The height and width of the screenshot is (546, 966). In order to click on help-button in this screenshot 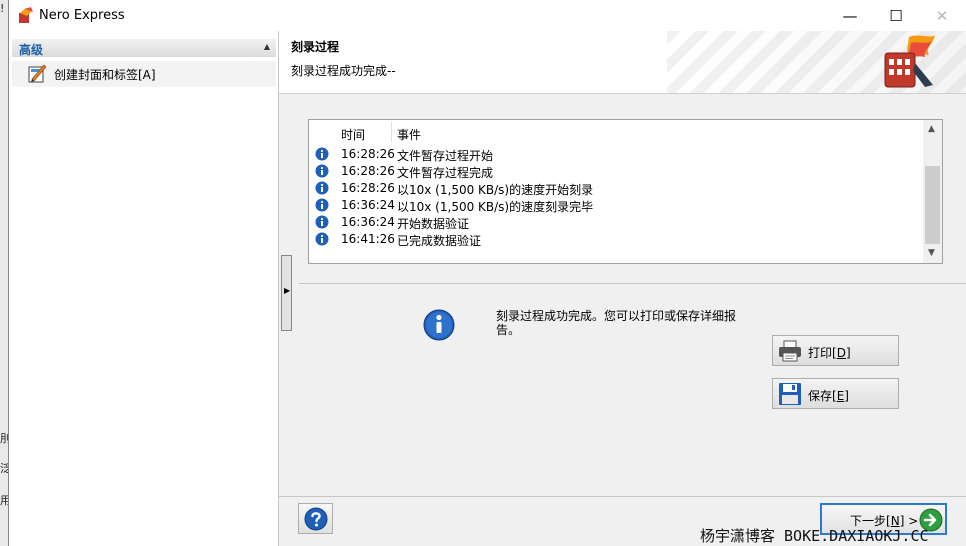, I will do `click(315, 518)`.